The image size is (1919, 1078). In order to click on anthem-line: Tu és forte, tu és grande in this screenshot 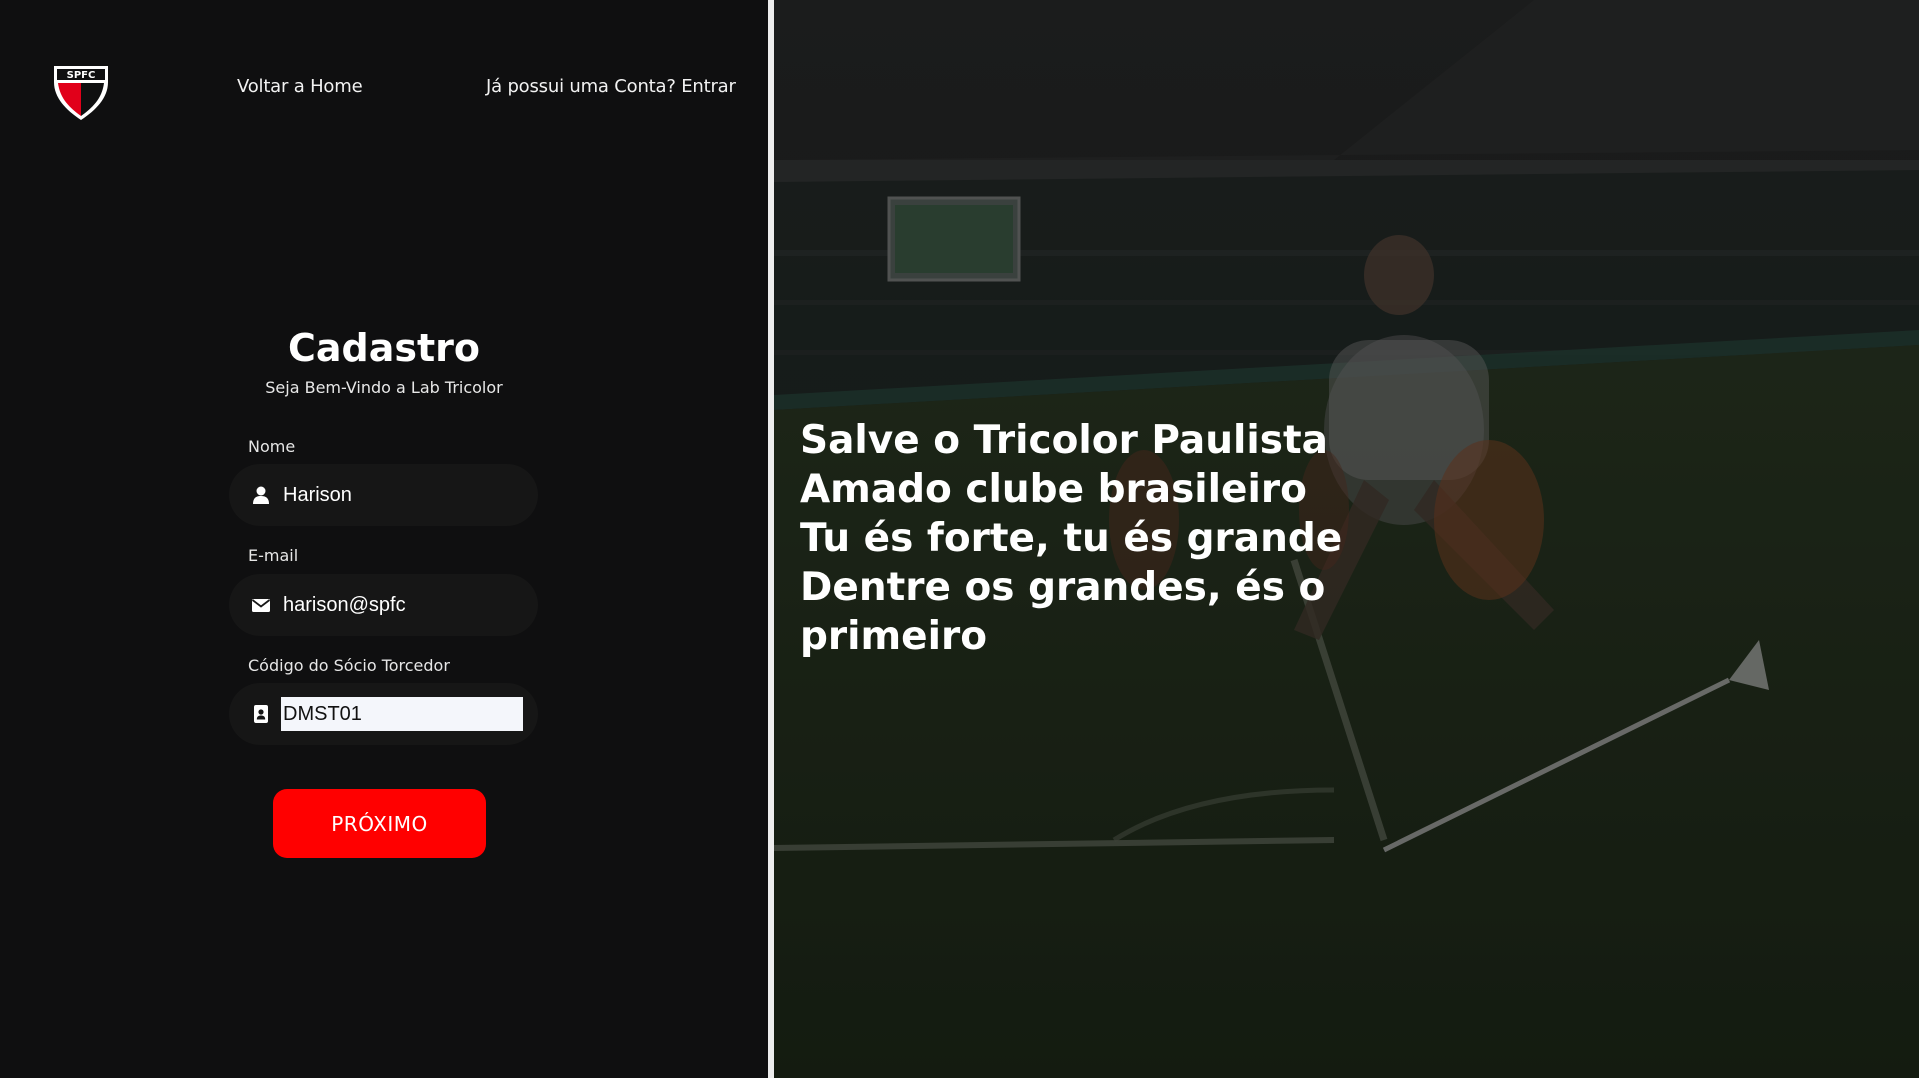, I will do `click(1071, 538)`.